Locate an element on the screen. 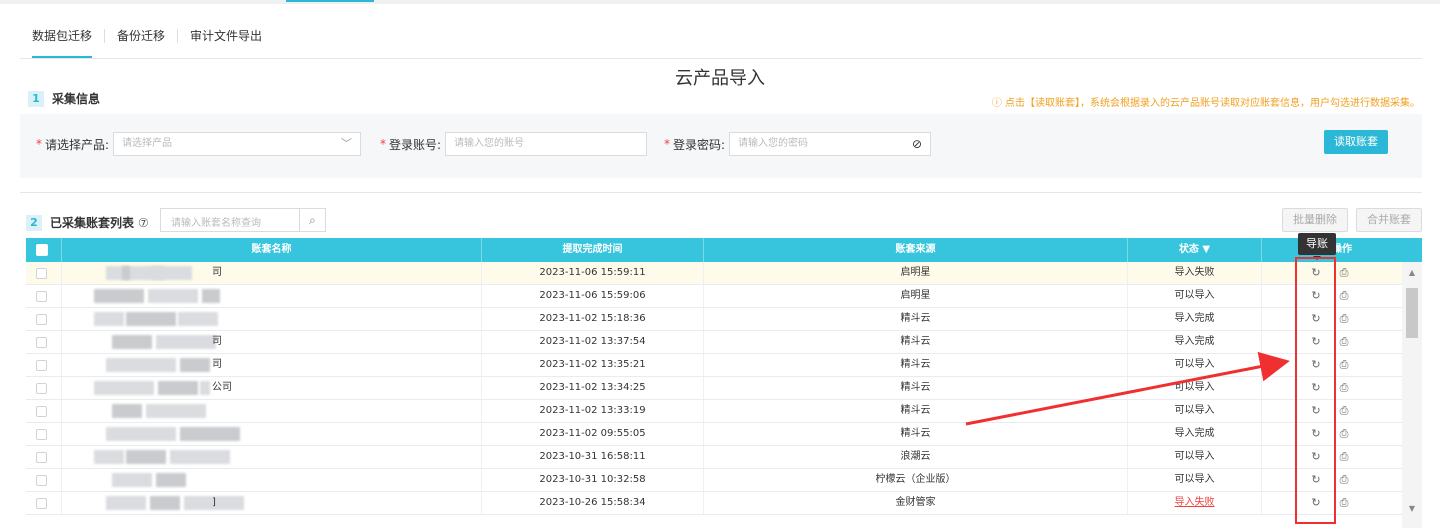 This screenshot has height=532, width=1440. tab-data-package-migration: 数据包迁移 is located at coordinates (62, 40).